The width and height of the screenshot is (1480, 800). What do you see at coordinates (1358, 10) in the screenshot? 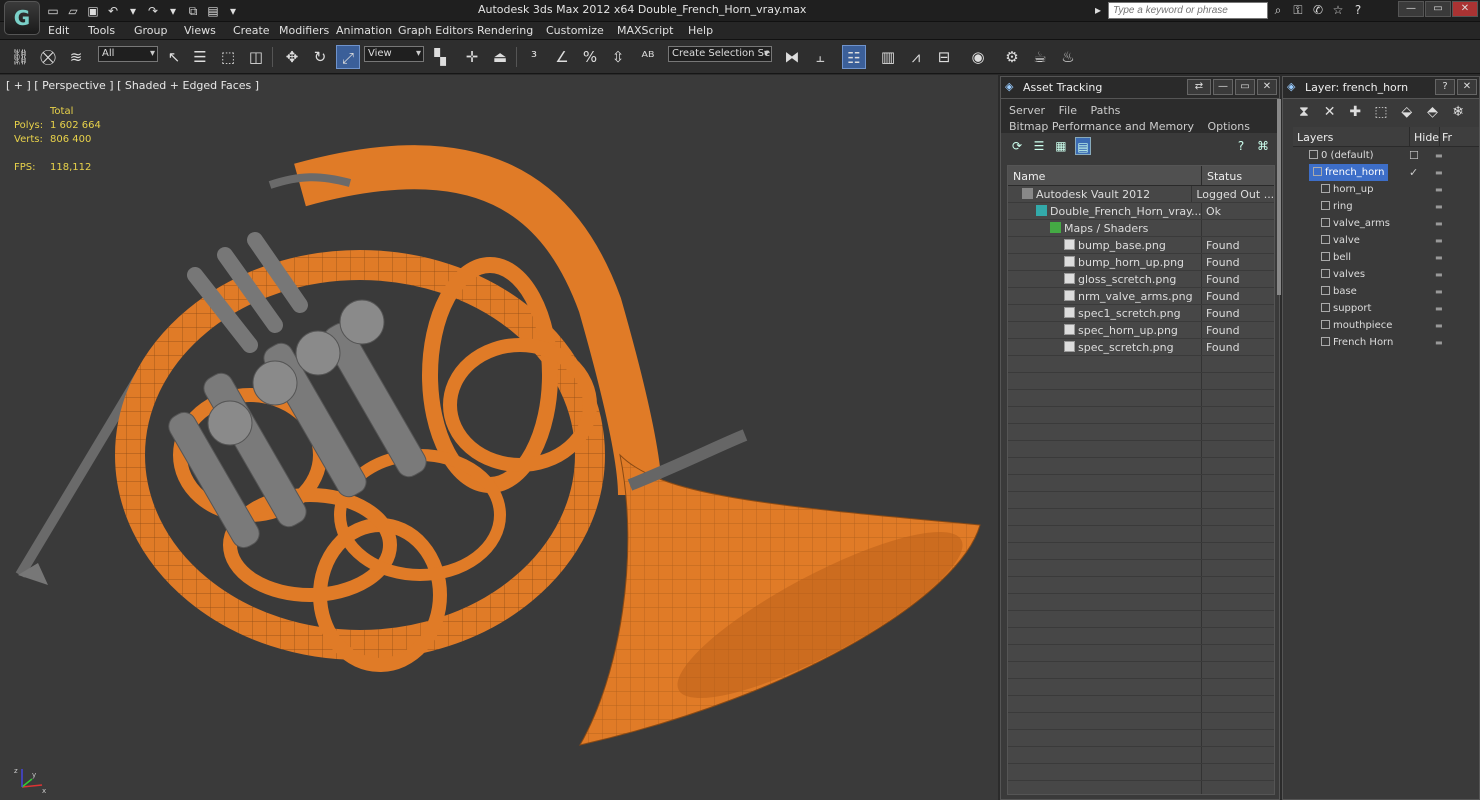
I see `help-icon: ?` at bounding box center [1358, 10].